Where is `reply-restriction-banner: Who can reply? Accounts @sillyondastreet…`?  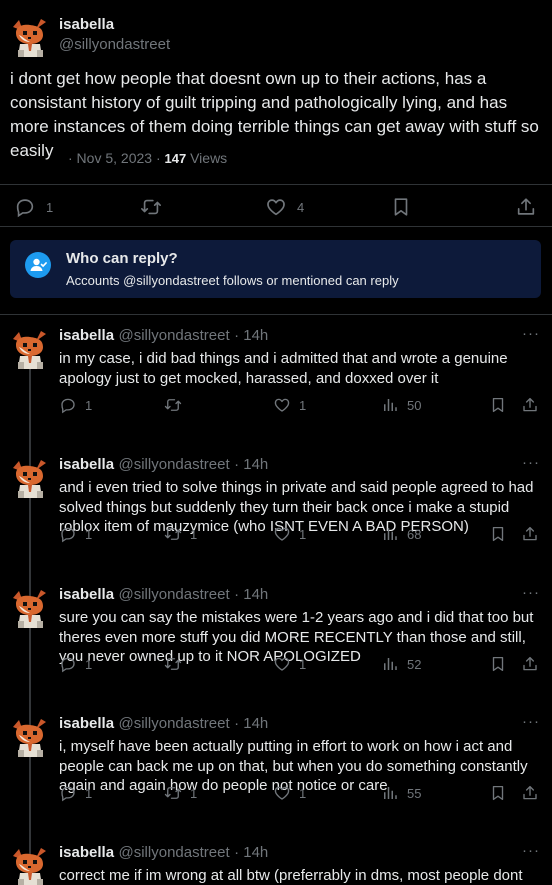
reply-restriction-banner: Who can reply? Accounts @sillyondastreet… is located at coordinates (275, 269).